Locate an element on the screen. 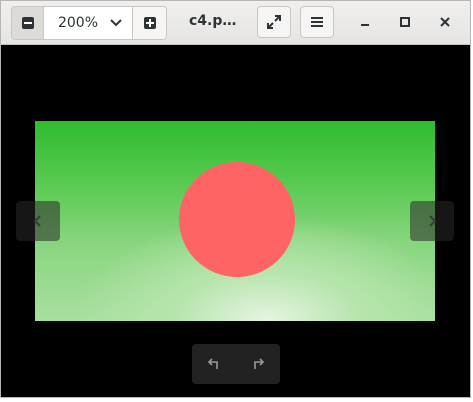  zoom-level-combo: 200% is located at coordinates (88, 23).